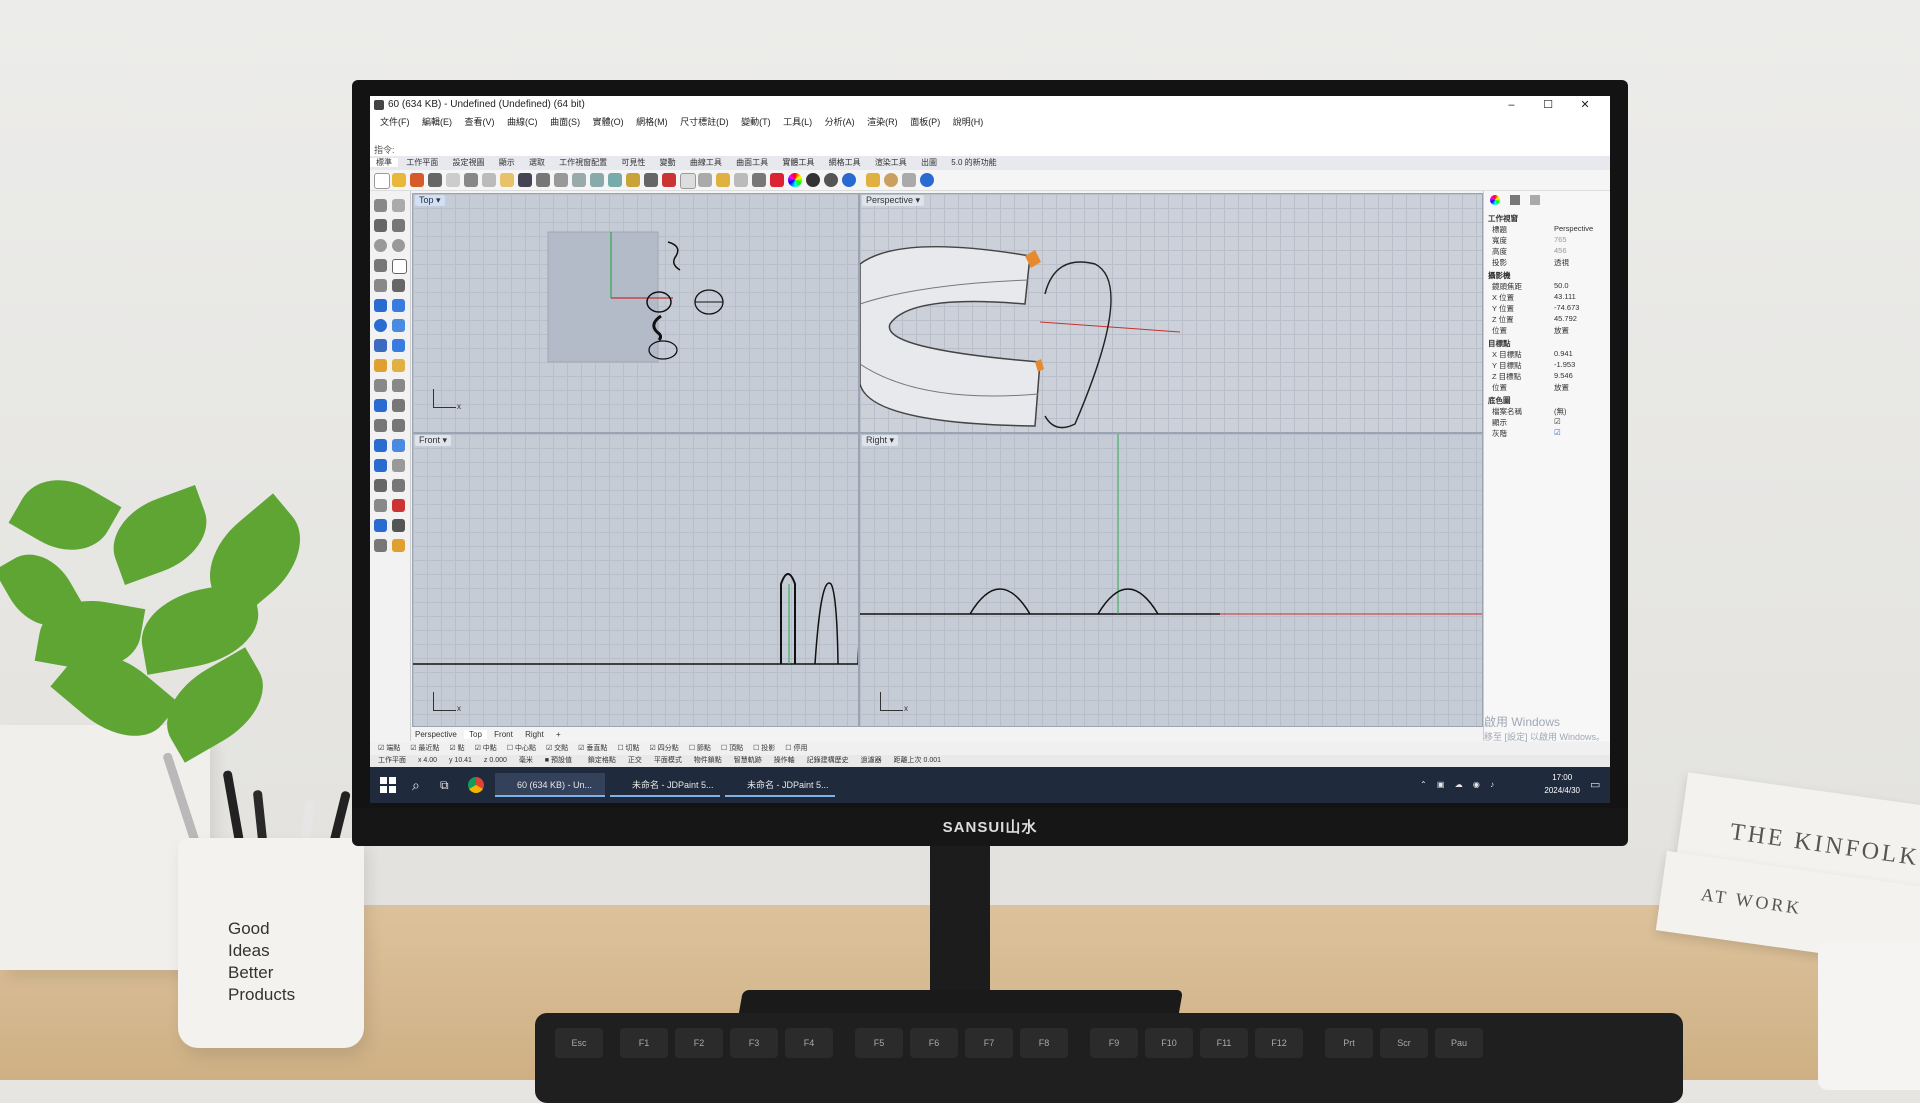  Describe the element at coordinates (475, 734) in the screenshot. I see `vp-tab-top: Top` at that location.